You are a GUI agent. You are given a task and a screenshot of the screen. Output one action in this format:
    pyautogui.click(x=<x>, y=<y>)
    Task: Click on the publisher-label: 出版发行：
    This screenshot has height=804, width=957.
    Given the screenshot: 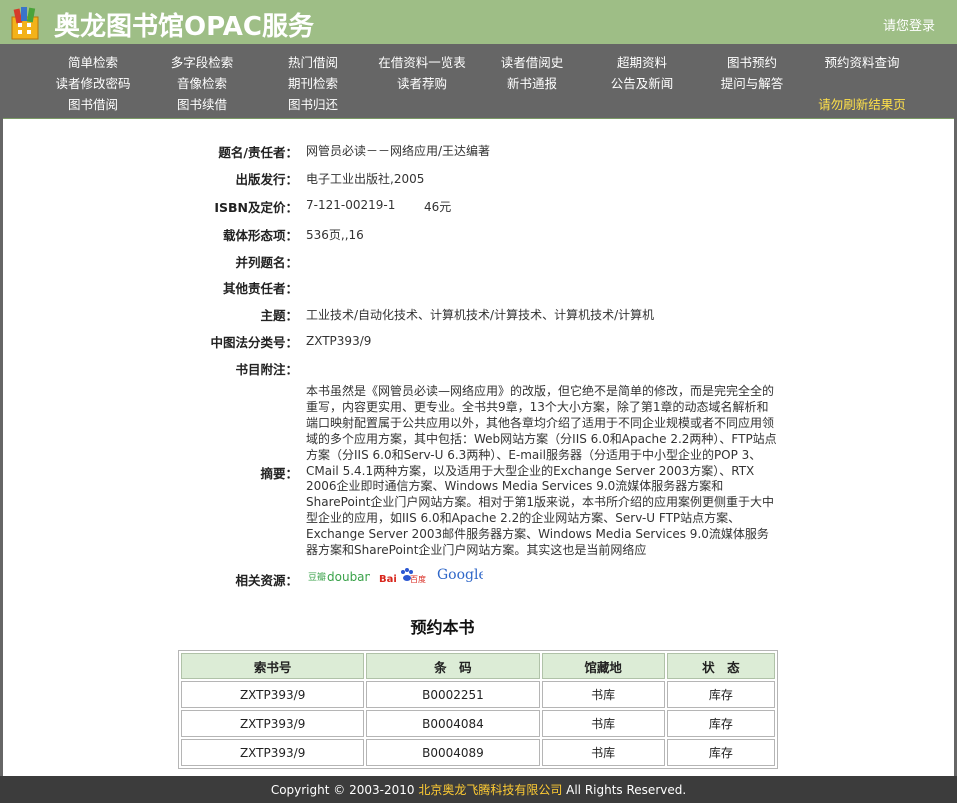 What is the action you would take?
    pyautogui.click(x=266, y=179)
    